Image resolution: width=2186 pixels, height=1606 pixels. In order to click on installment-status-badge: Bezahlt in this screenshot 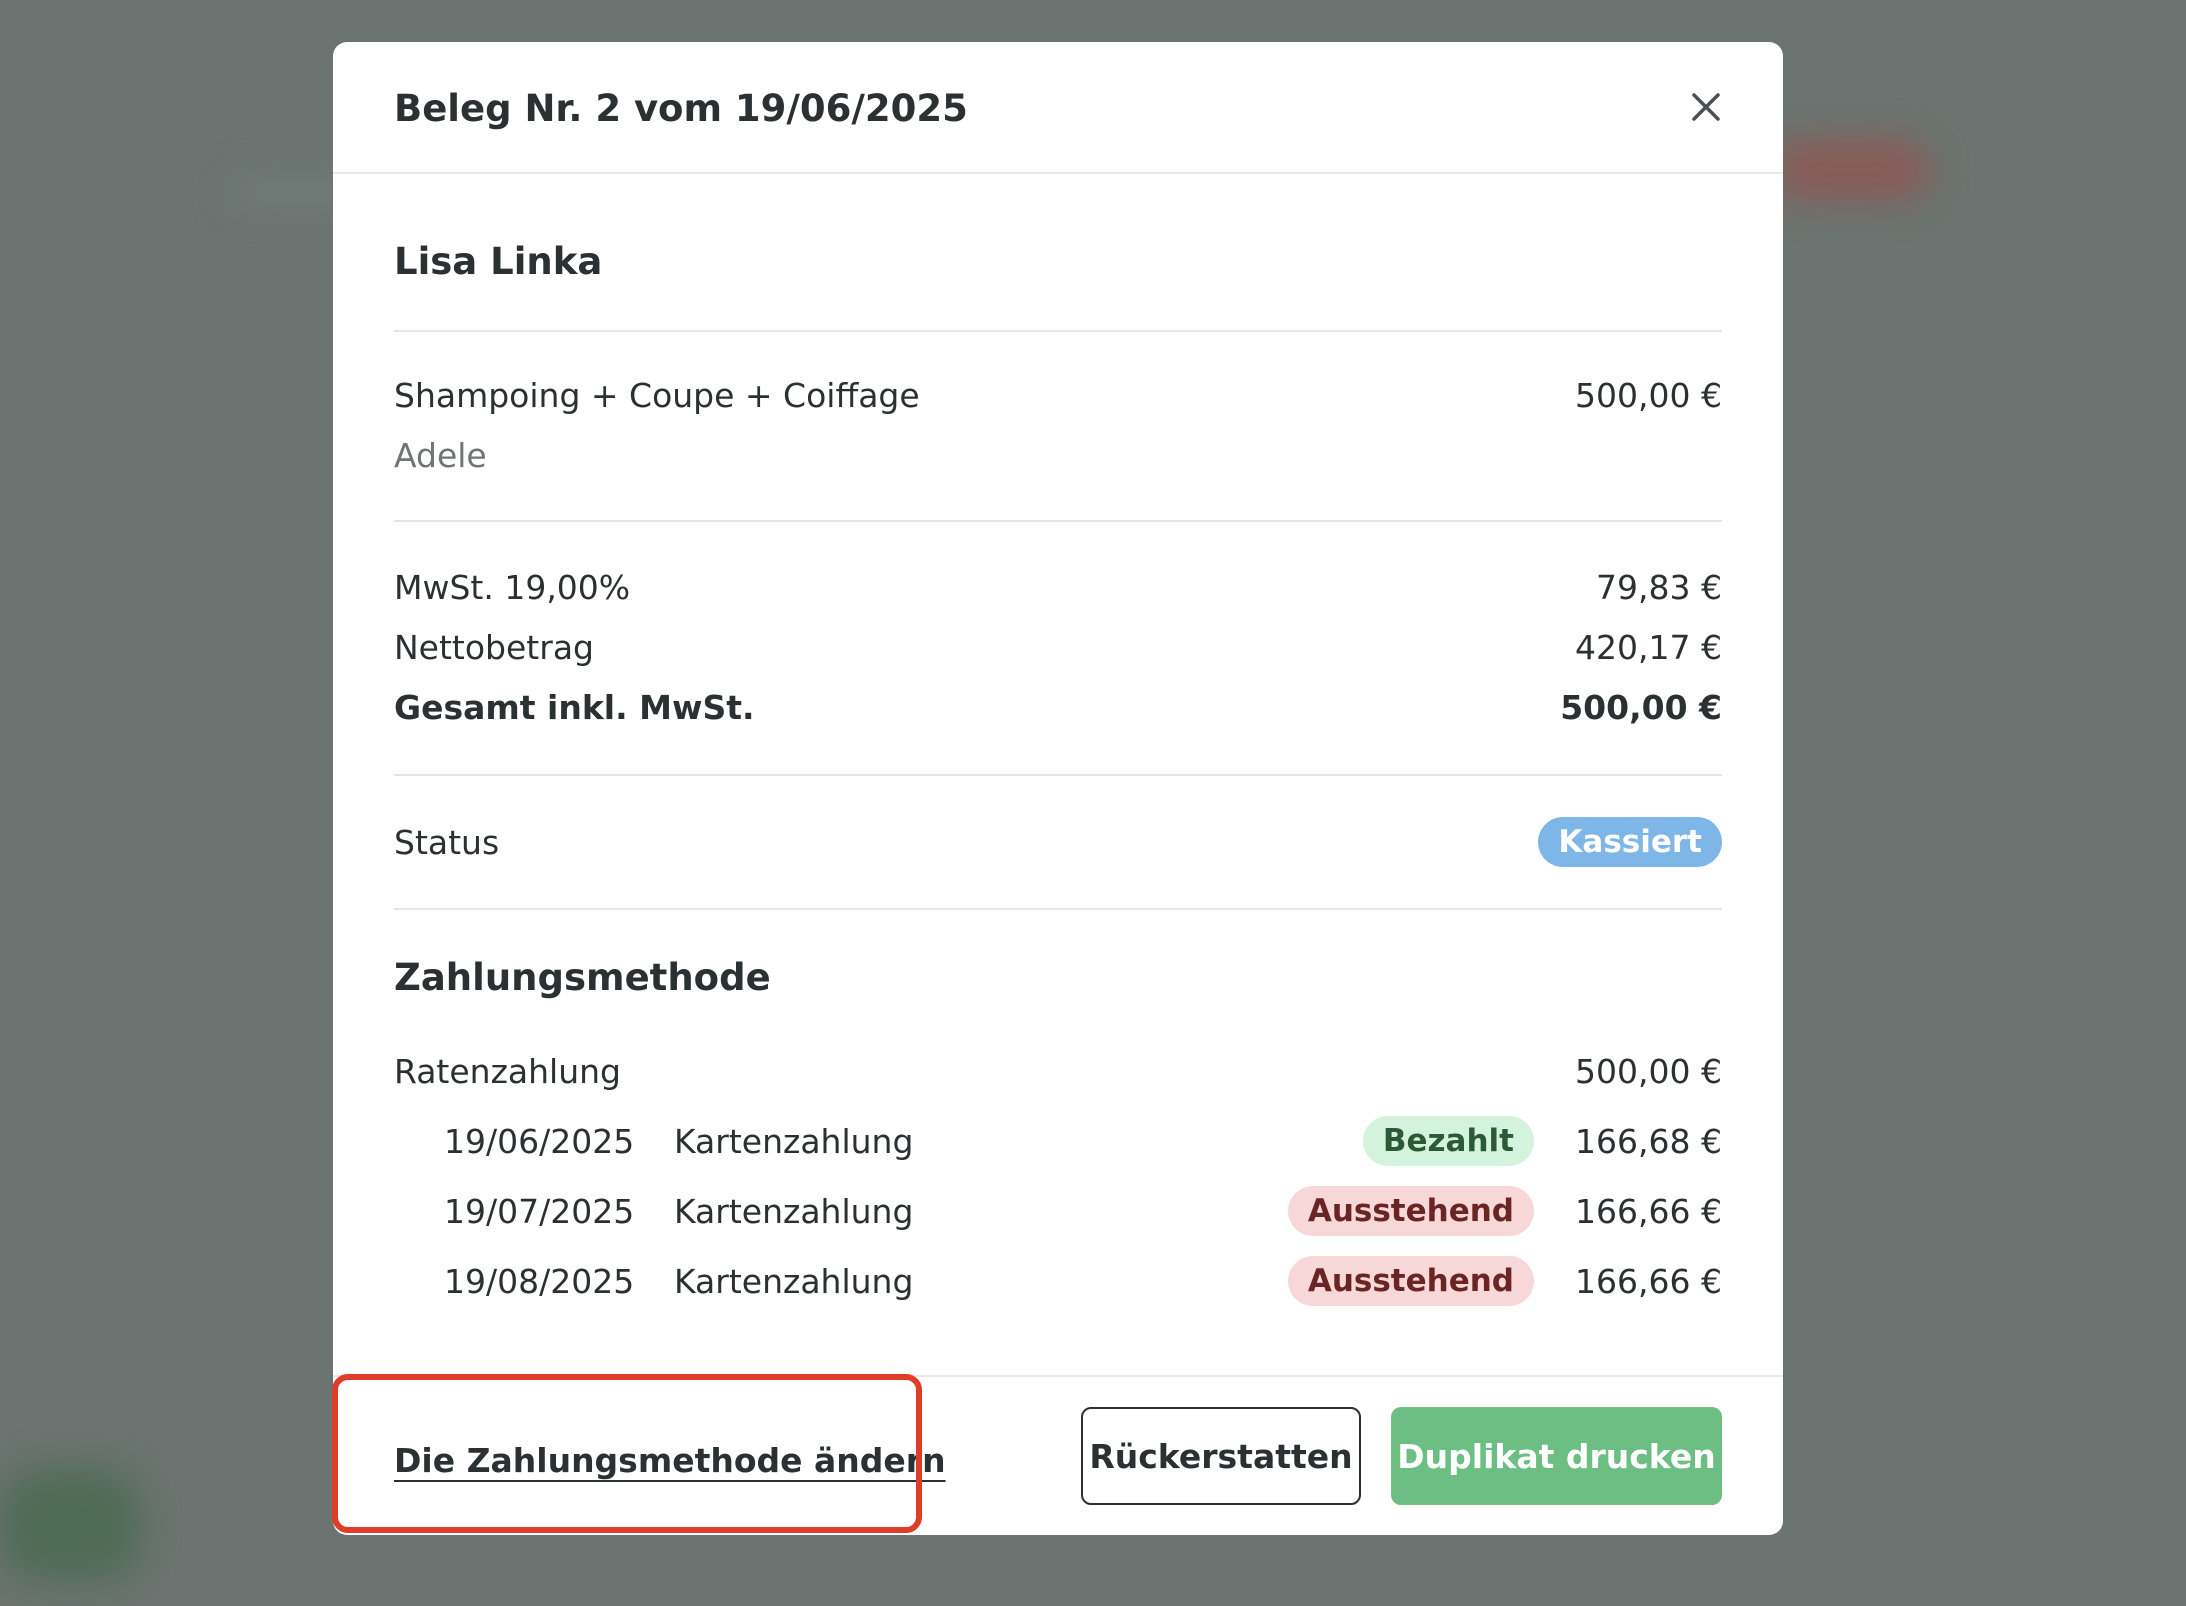, I will do `click(1448, 1141)`.